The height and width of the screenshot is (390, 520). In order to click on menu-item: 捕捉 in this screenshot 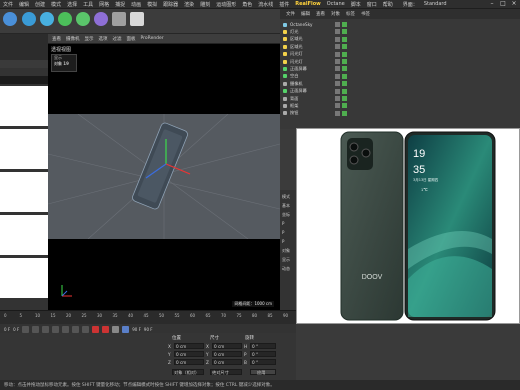, I will do `click(120, 4)`.